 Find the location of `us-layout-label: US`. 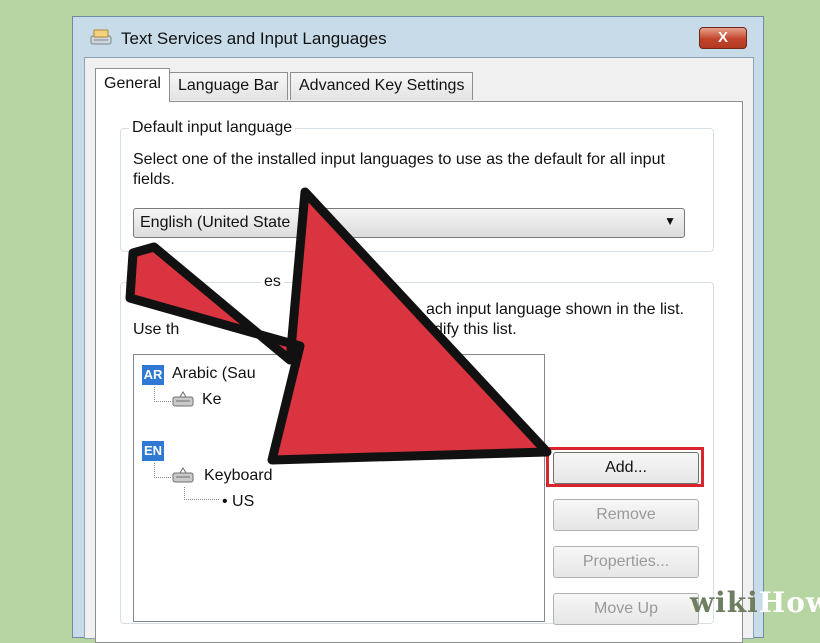

us-layout-label: US is located at coordinates (243, 501).